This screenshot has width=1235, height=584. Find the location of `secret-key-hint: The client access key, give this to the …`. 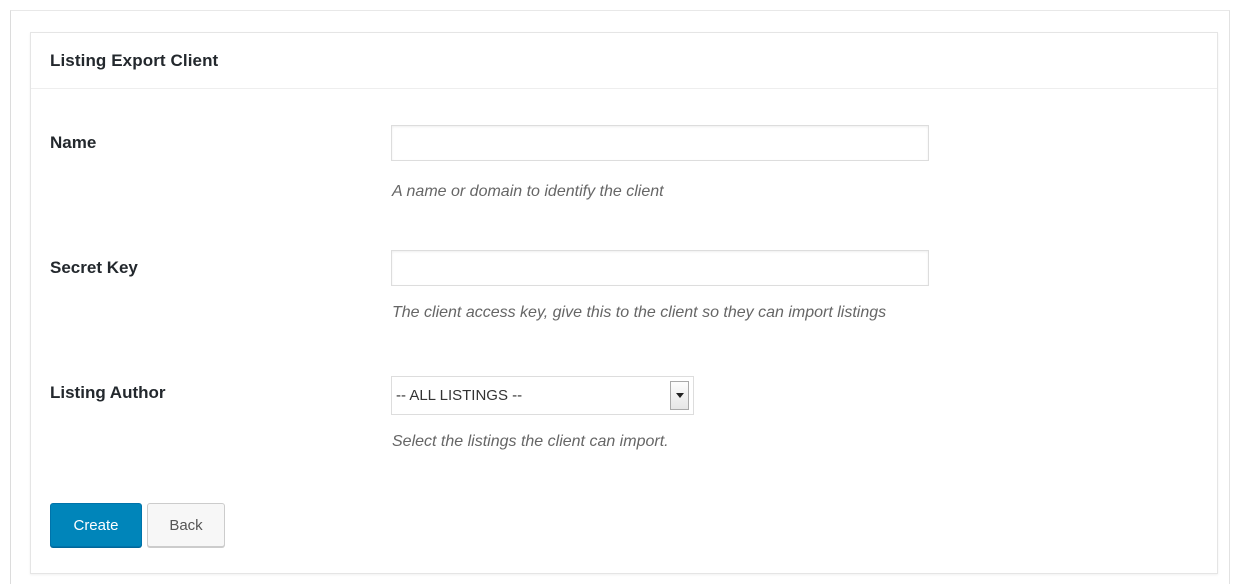

secret-key-hint: The client access key, give this to the … is located at coordinates (639, 312).